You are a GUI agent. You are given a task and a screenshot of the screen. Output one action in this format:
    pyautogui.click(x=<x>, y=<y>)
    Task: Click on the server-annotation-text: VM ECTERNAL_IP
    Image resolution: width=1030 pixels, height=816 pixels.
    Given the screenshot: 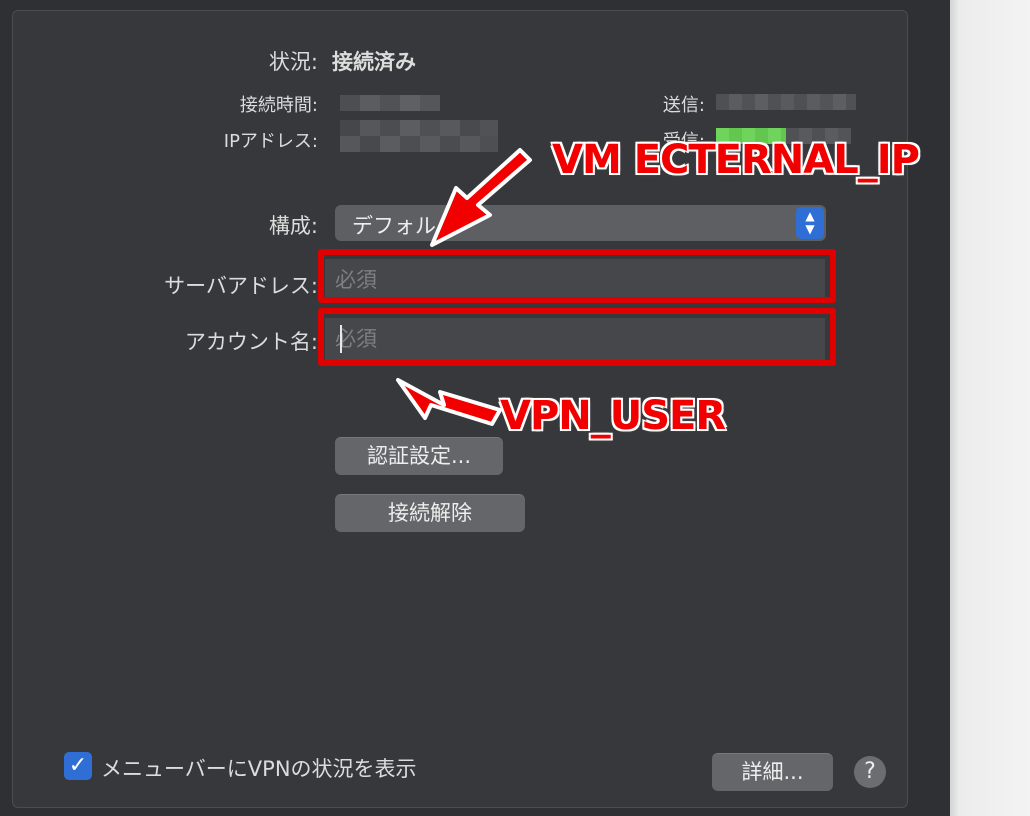 What is the action you would take?
    pyautogui.click(x=736, y=160)
    